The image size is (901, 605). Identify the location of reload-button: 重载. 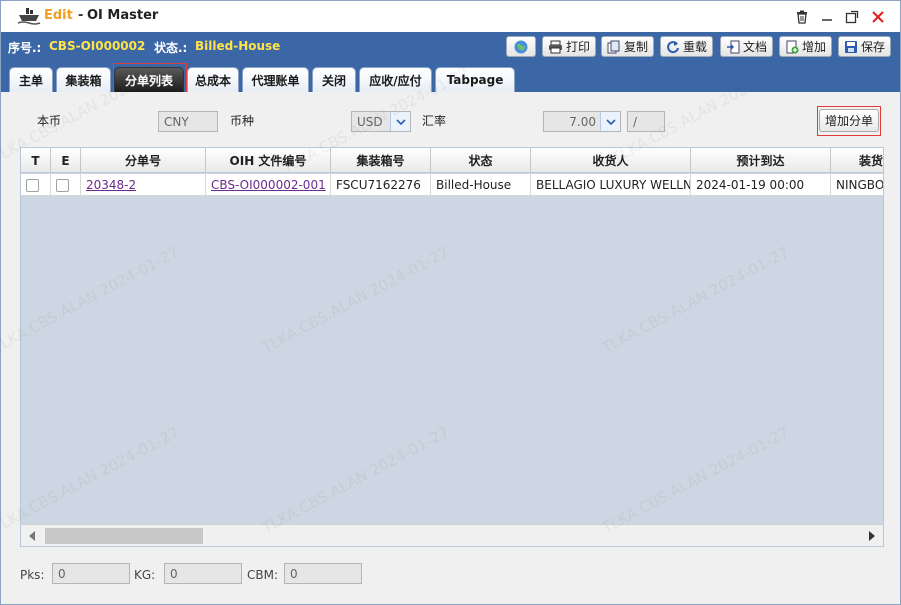
(687, 46).